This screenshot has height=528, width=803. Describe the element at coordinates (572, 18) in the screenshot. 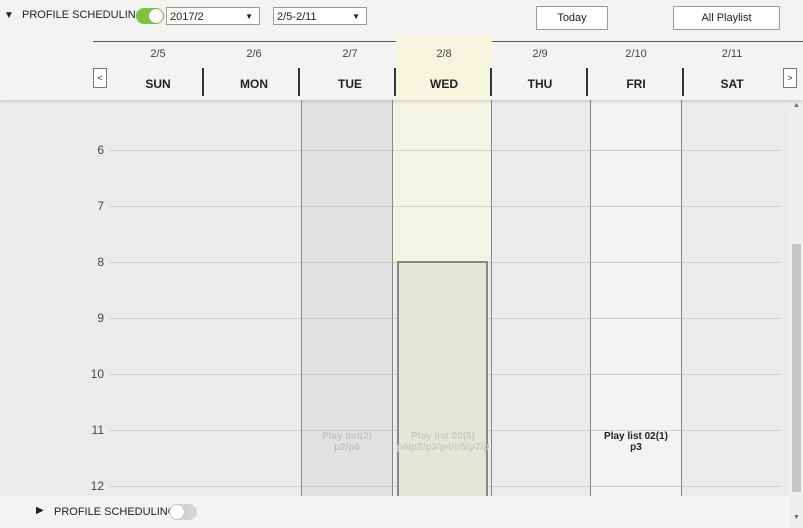

I see `today-button: Today` at that location.